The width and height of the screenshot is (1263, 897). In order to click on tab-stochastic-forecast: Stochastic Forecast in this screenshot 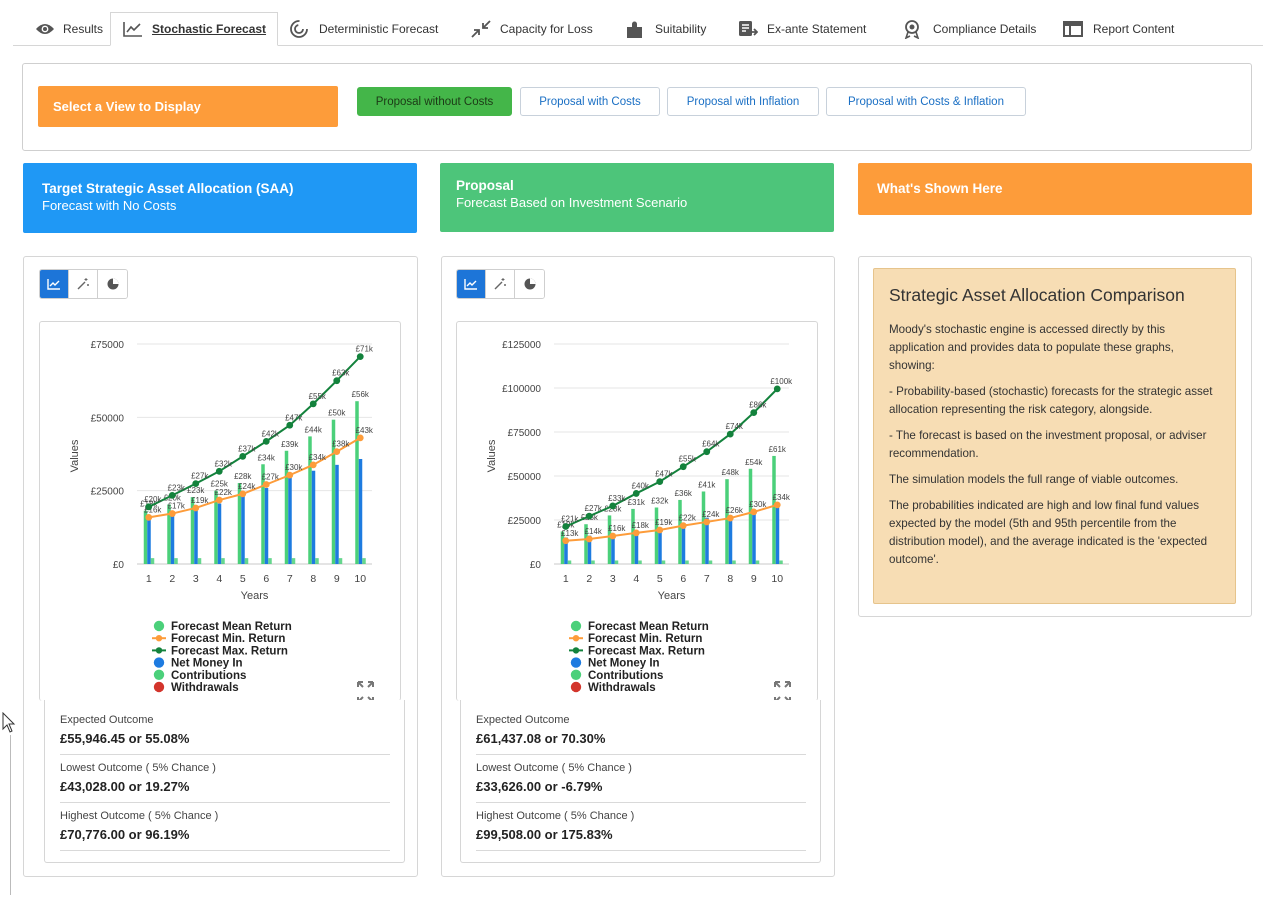, I will do `click(194, 29)`.